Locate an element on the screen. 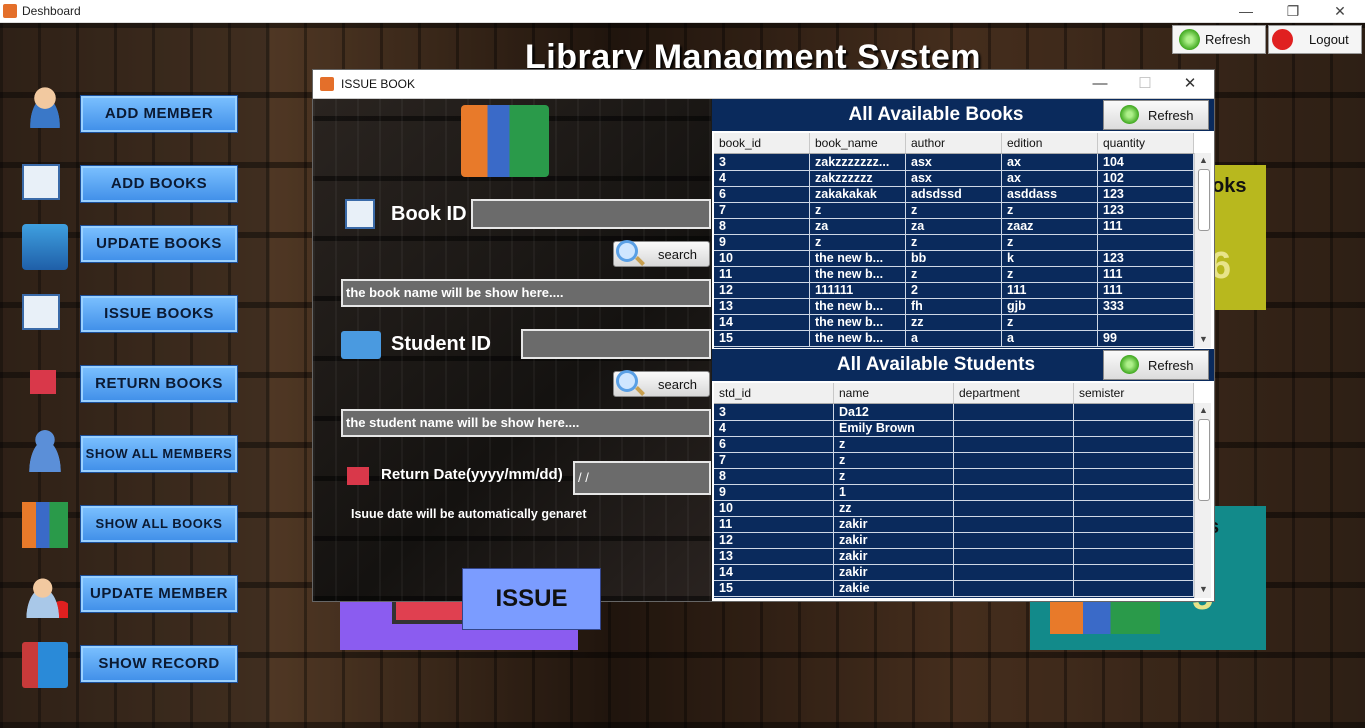 The width and height of the screenshot is (1365, 728). table-row: 4 zakzzzzzz asx ax 102 is located at coordinates (954, 178).